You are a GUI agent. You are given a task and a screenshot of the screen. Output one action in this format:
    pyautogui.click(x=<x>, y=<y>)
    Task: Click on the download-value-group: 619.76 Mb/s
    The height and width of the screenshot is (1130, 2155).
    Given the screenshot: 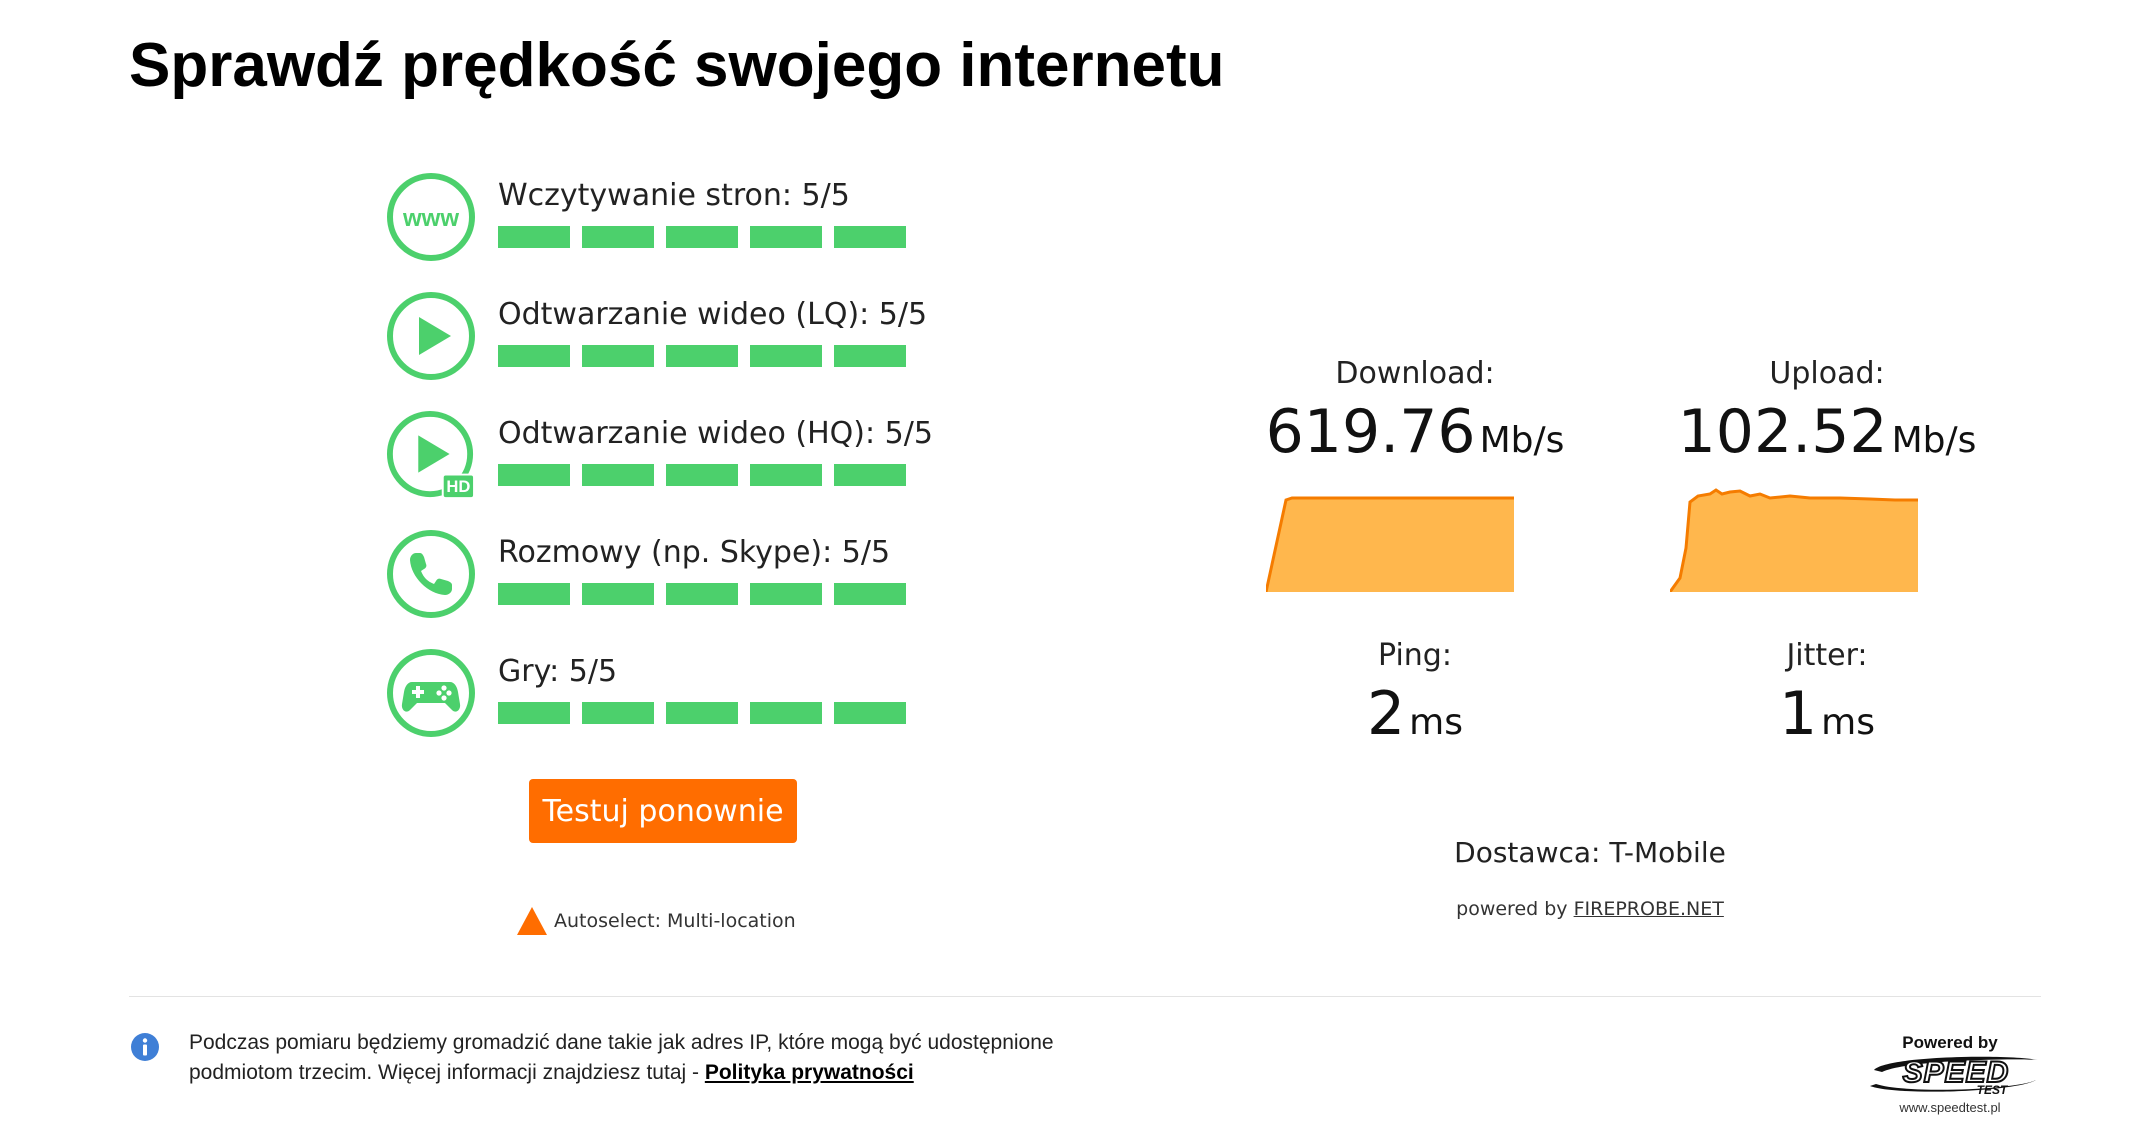 What is the action you would take?
    pyautogui.click(x=1415, y=432)
    